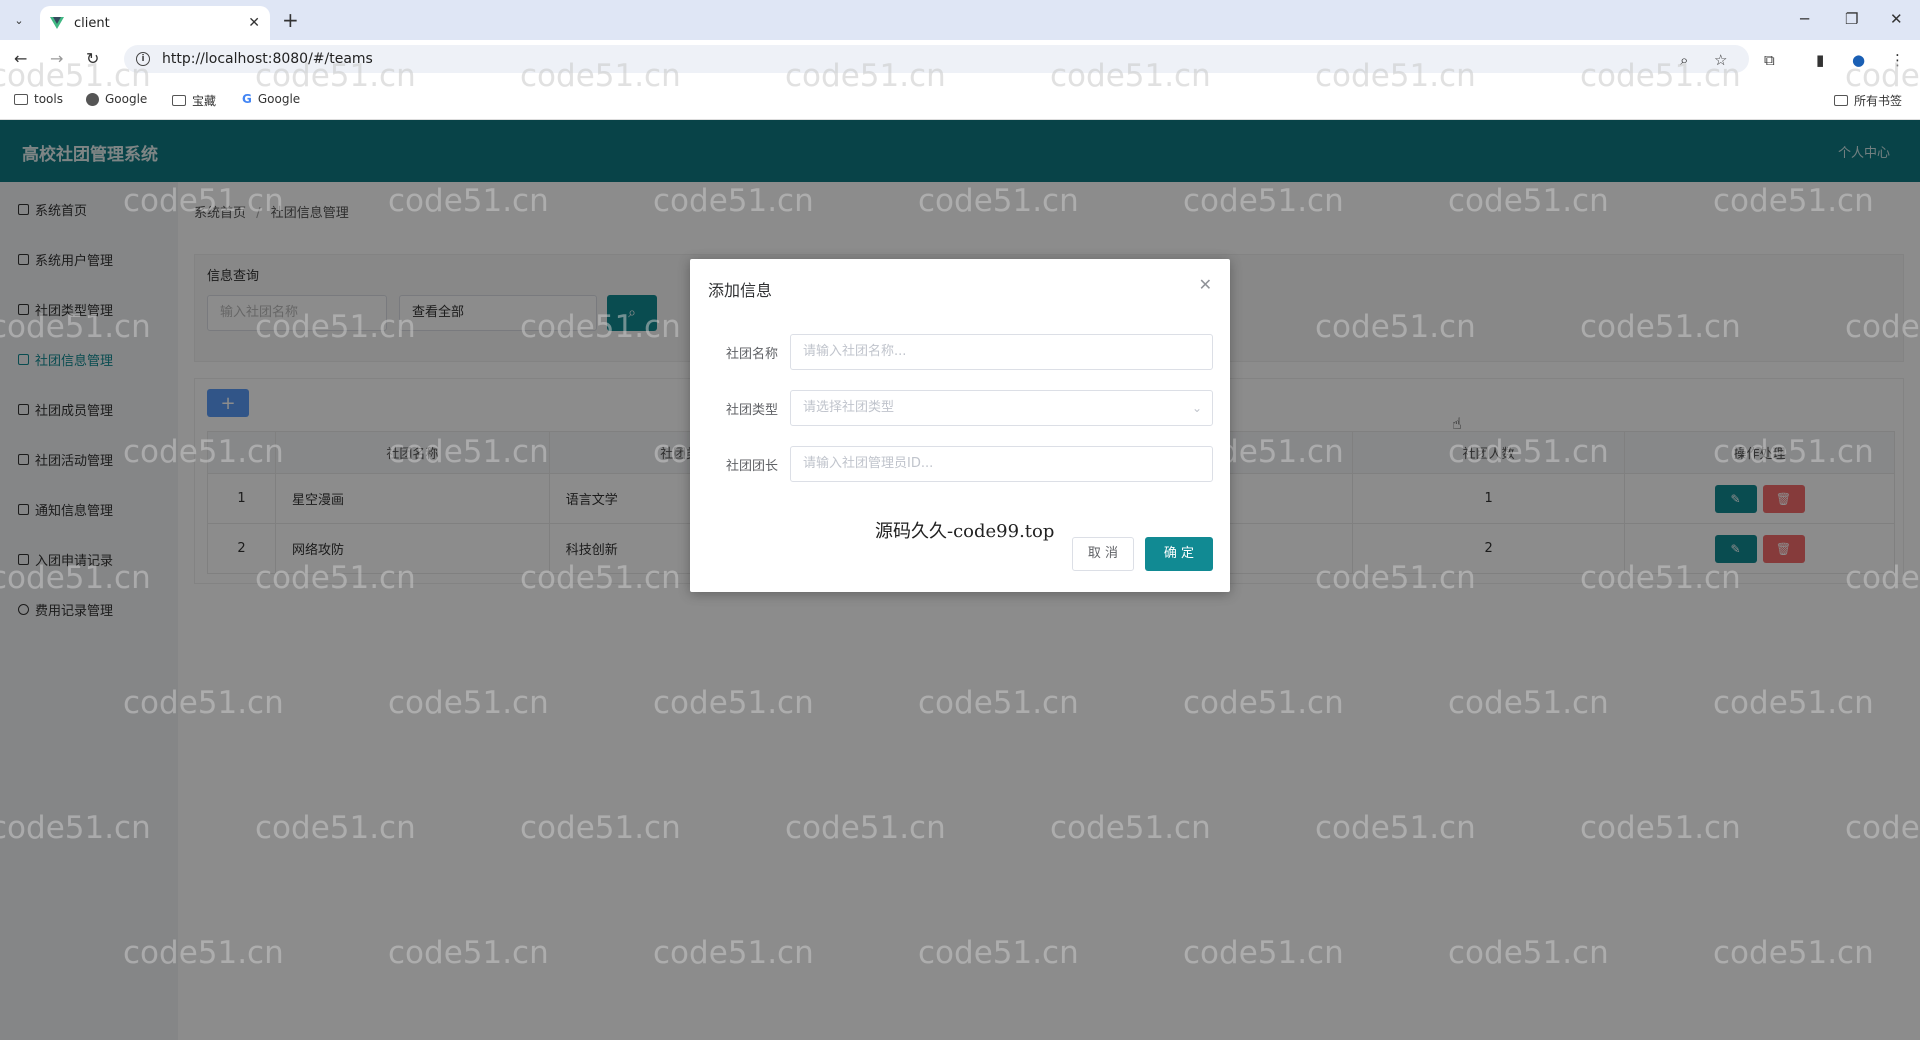 The image size is (1920, 1040). I want to click on dialog-title: 添加信息, so click(740, 290).